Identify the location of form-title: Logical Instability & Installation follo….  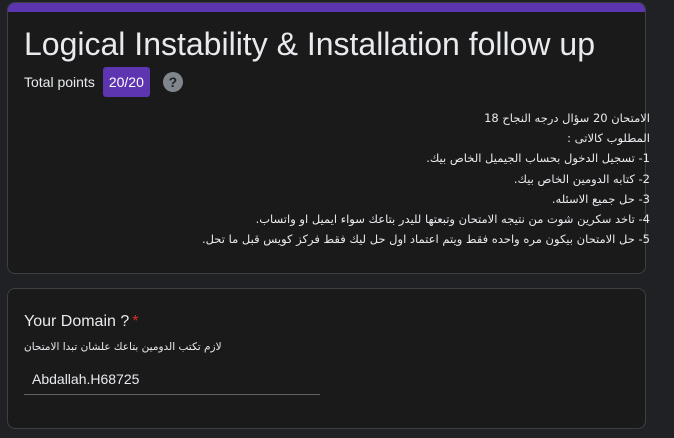
(309, 44).